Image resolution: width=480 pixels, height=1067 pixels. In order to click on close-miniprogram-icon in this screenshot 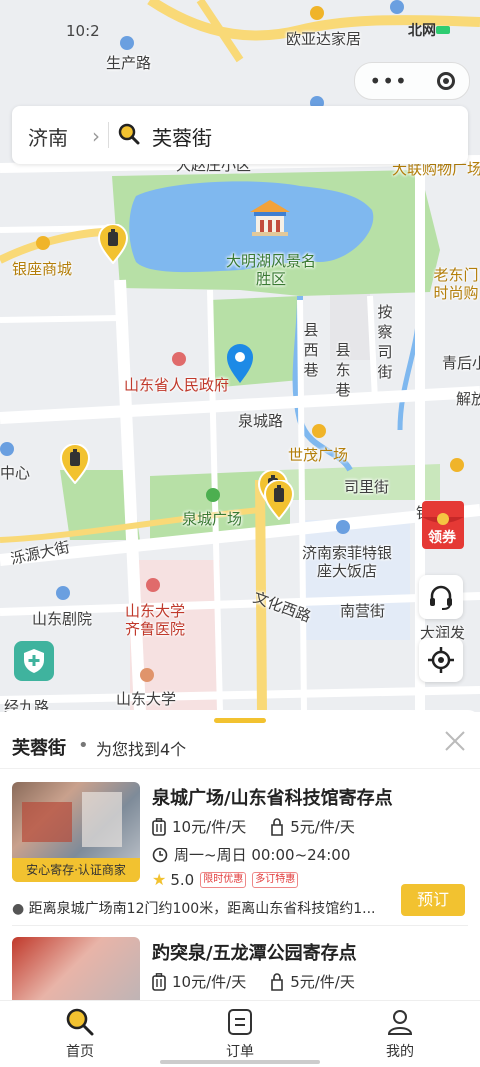, I will do `click(445, 81)`.